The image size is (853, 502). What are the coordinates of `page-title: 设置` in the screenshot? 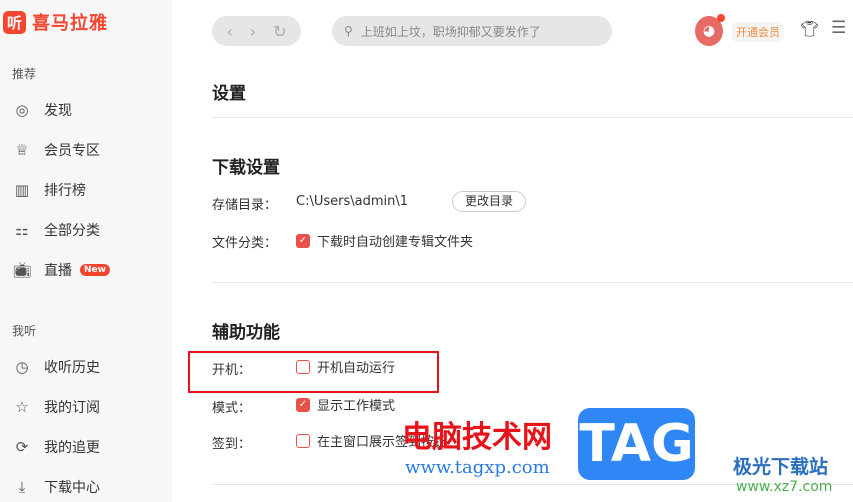 It's located at (229, 94).